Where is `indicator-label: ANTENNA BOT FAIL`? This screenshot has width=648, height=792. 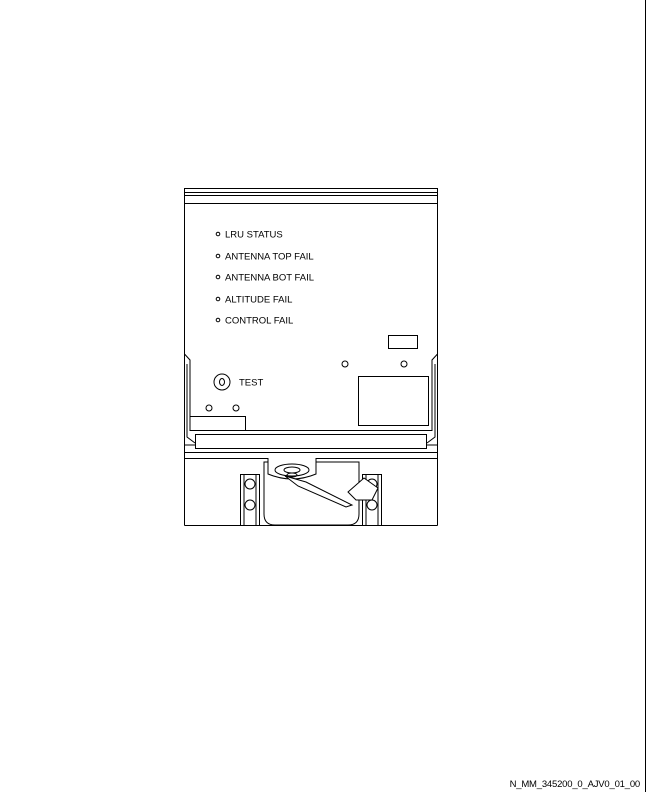
indicator-label: ANTENNA BOT FAIL is located at coordinates (269, 278).